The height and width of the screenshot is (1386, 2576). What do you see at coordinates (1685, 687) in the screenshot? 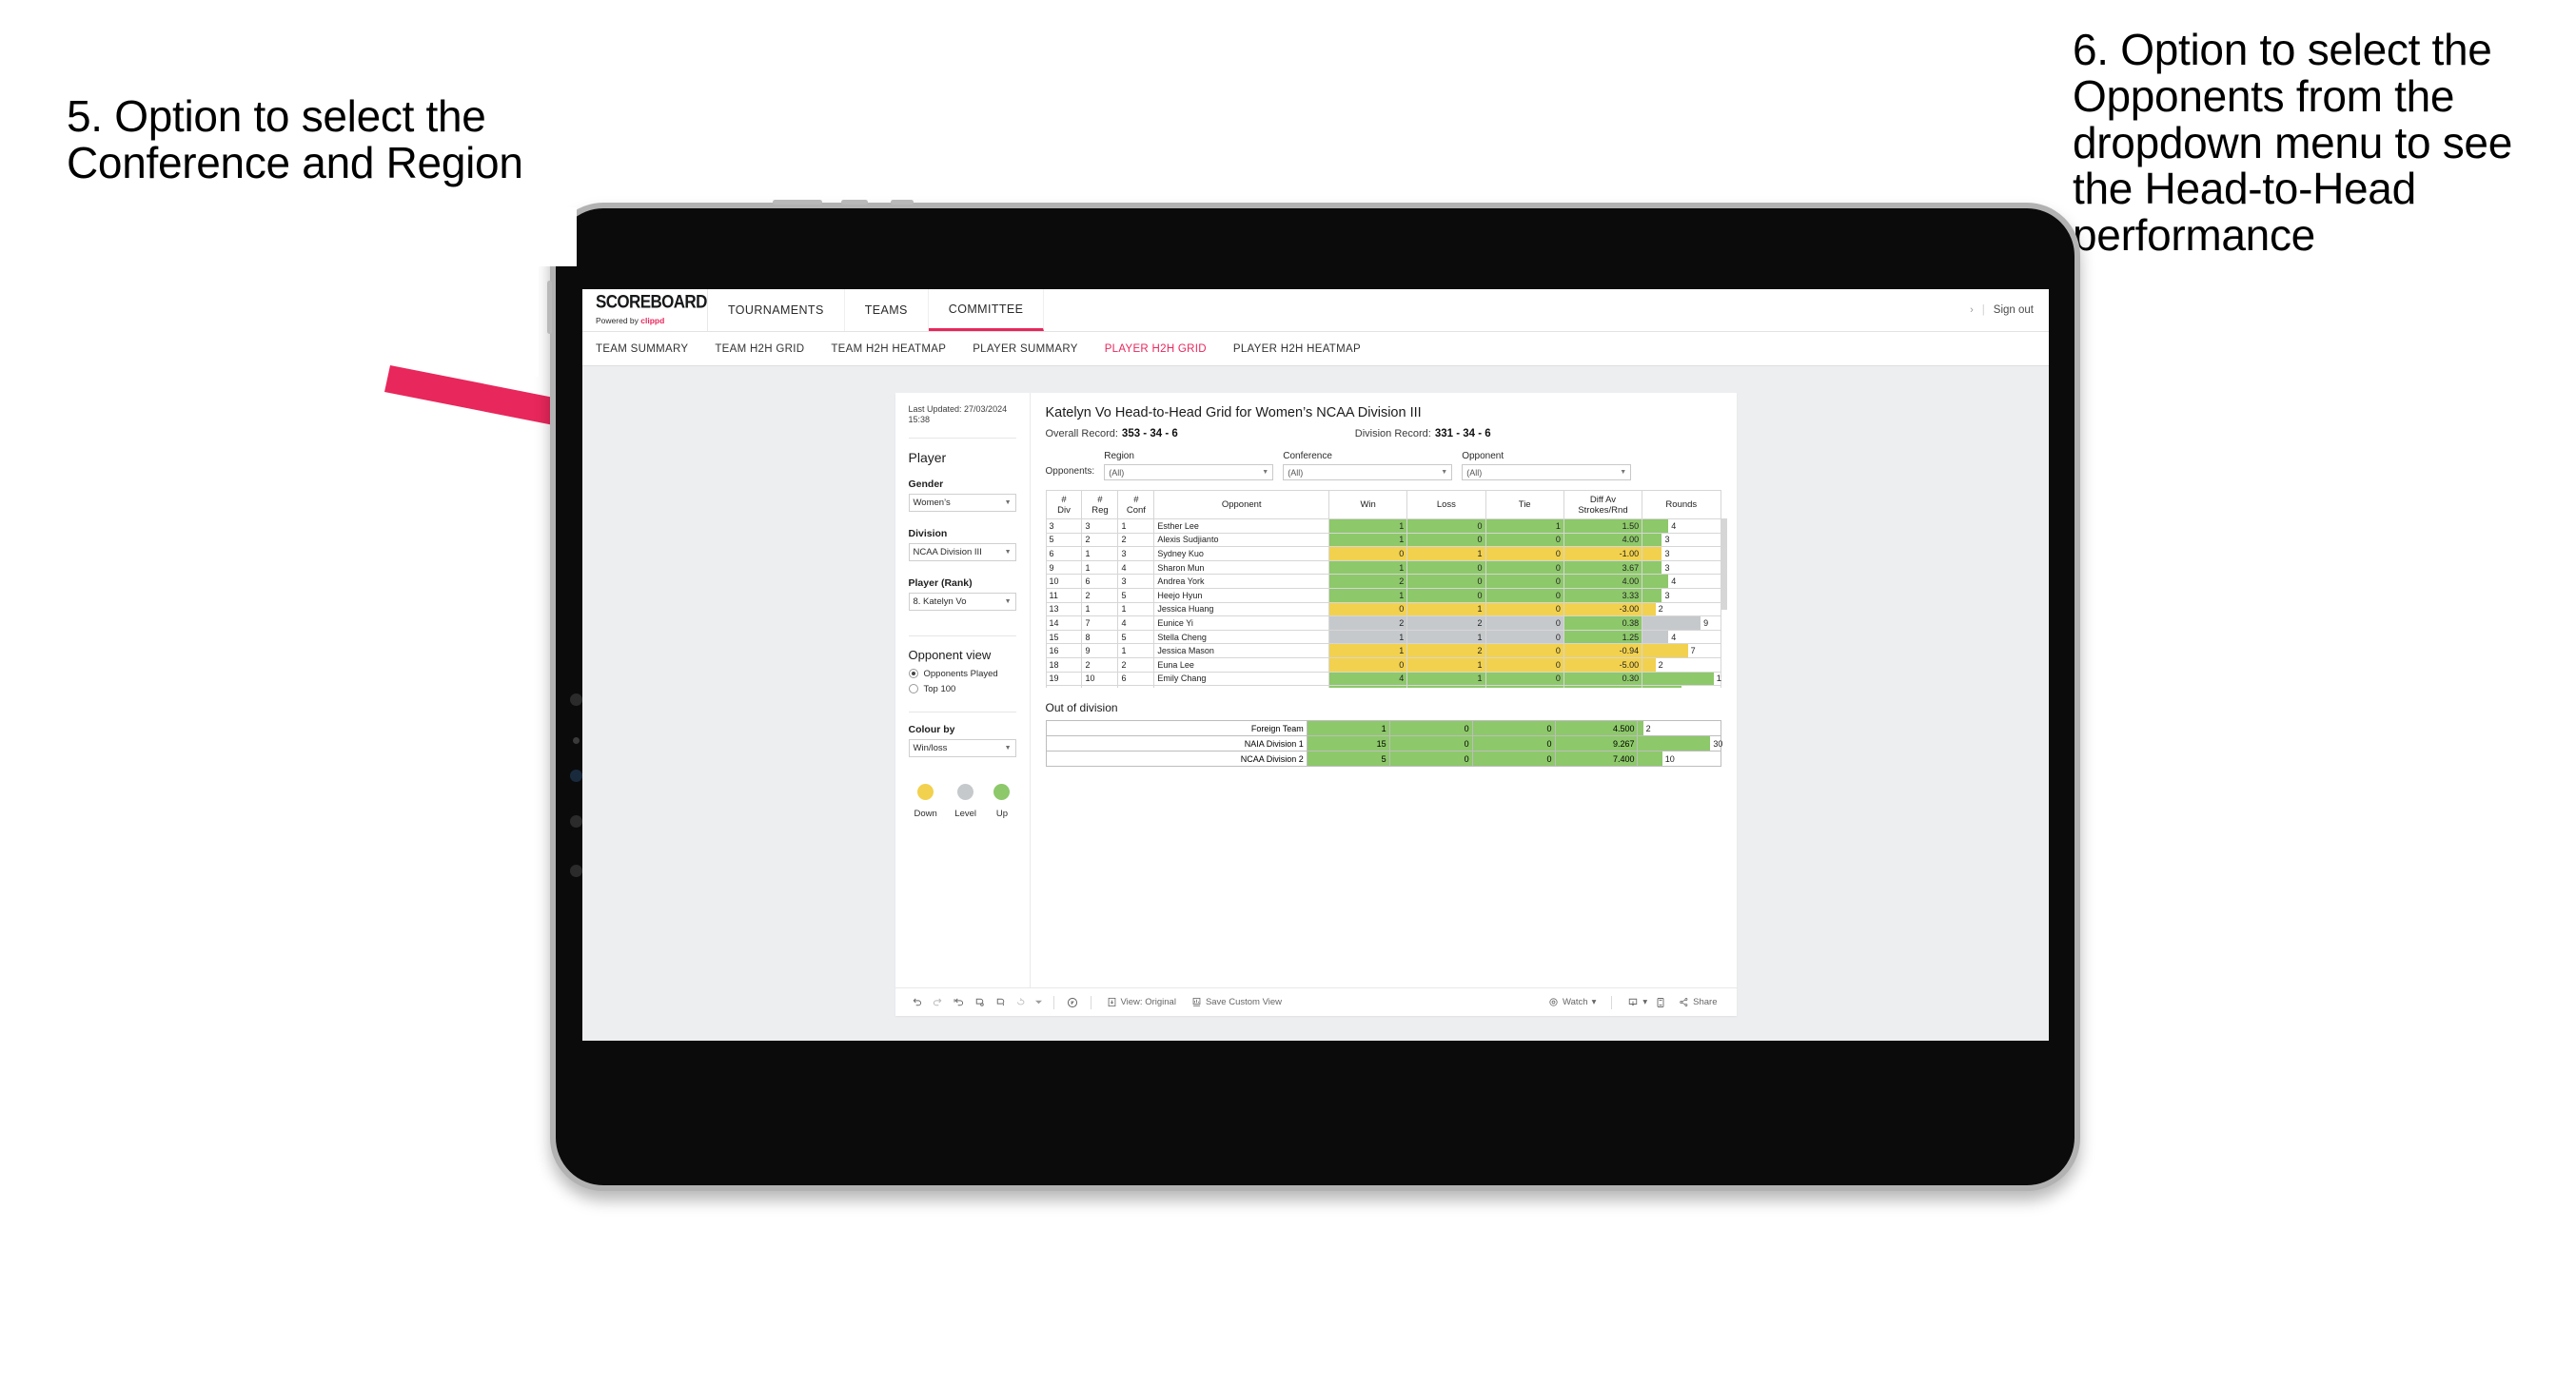
I see `rounds-bar-value: 6` at bounding box center [1685, 687].